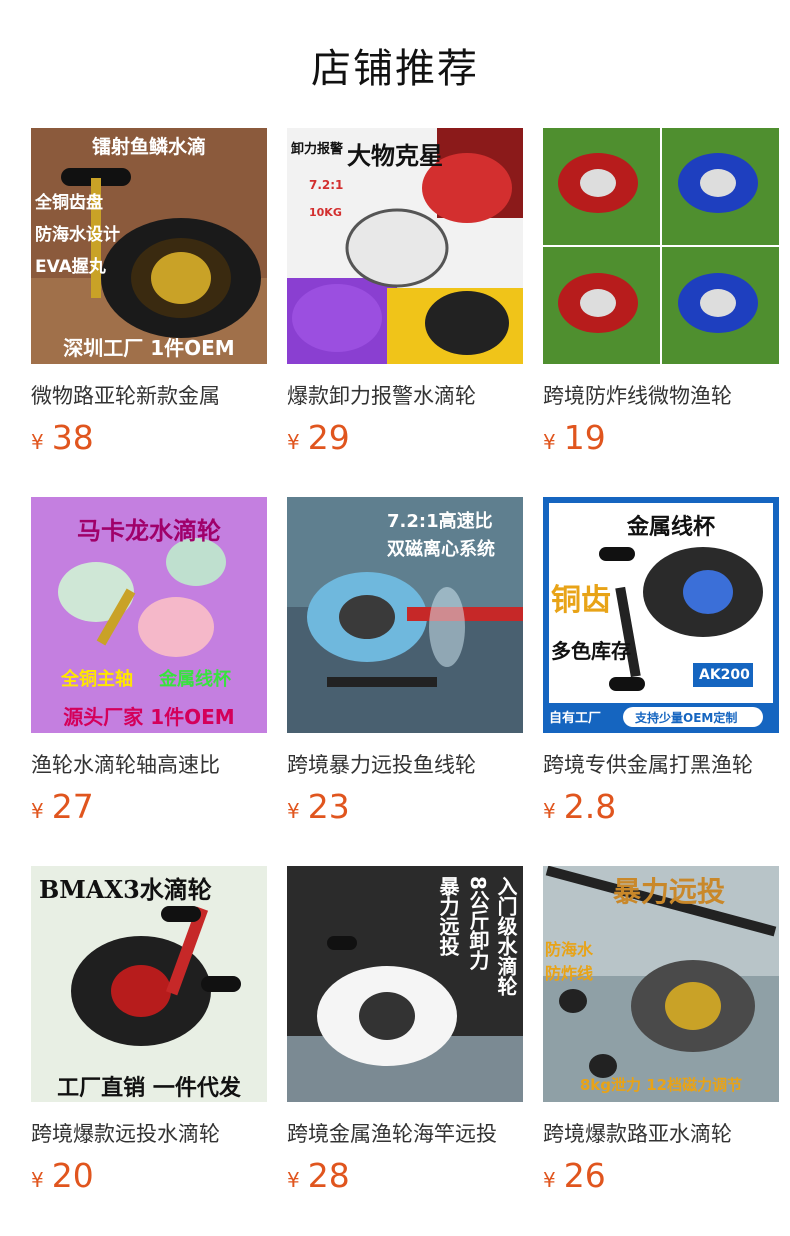 The image size is (790, 1236). I want to click on product-price: ¥28, so click(405, 1176).